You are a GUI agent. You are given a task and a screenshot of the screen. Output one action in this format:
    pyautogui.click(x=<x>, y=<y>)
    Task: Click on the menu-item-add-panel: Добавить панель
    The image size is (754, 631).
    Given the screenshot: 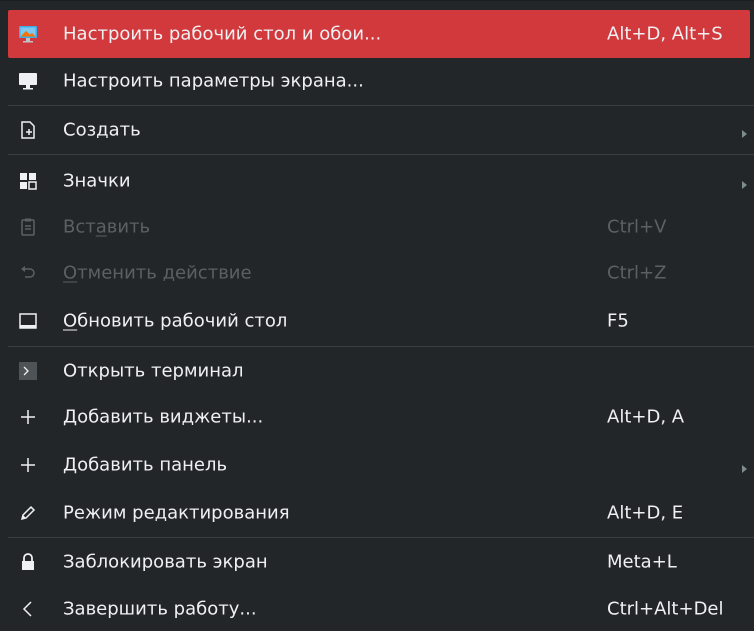 What is the action you would take?
    pyautogui.click(x=380, y=465)
    